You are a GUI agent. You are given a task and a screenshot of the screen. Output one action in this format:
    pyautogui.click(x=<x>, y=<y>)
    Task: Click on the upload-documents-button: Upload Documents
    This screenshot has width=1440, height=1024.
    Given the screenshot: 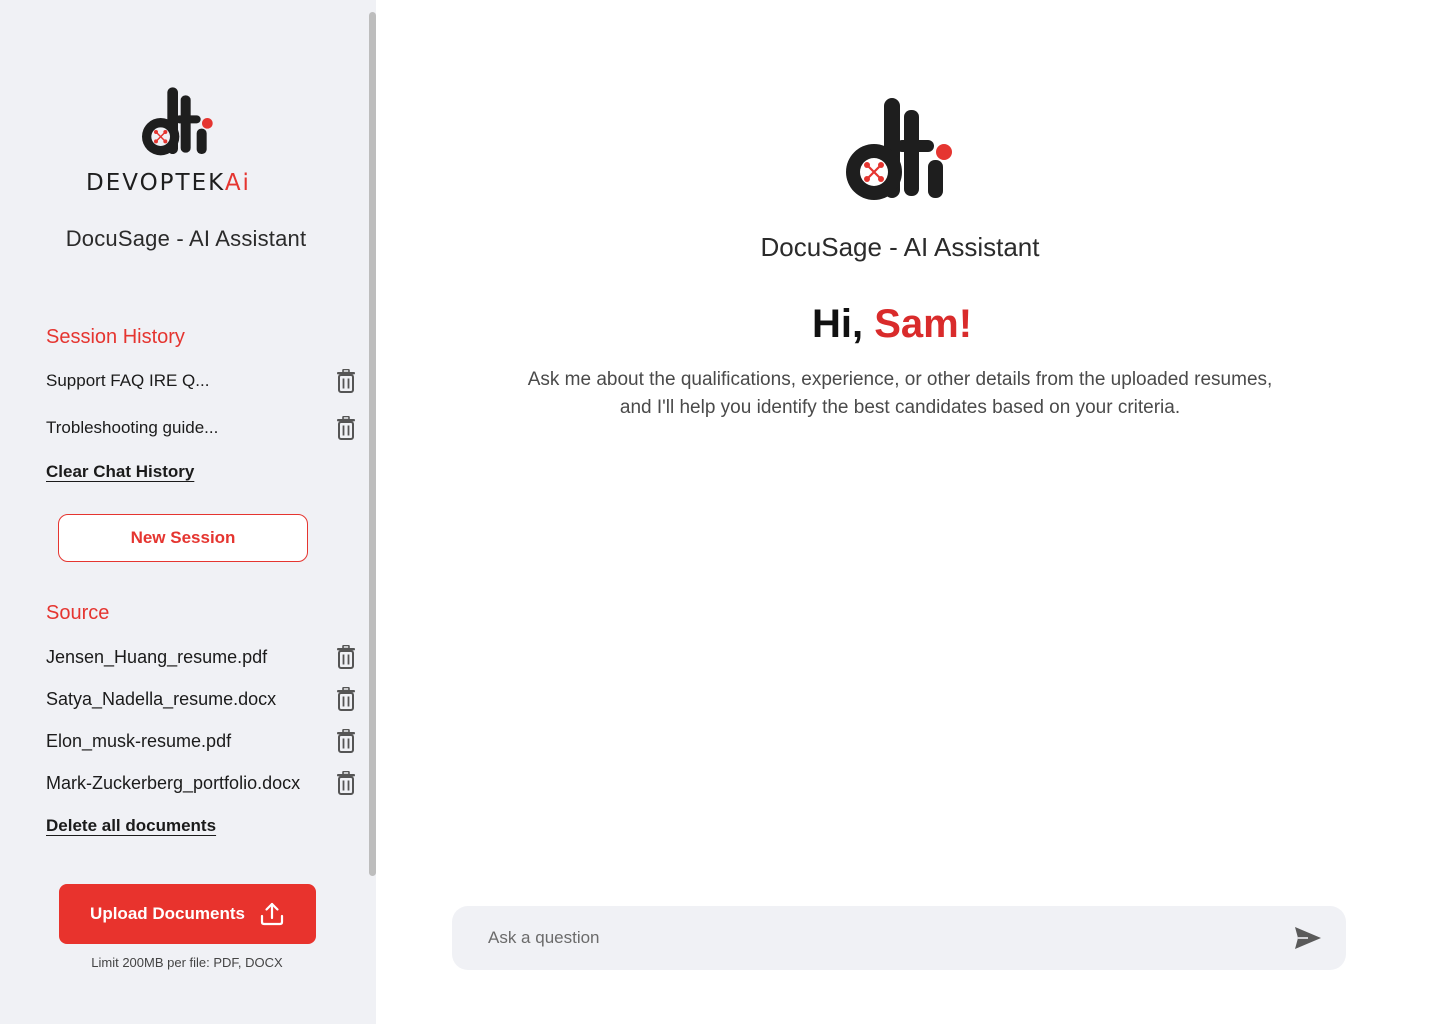 What is the action you would take?
    pyautogui.click(x=187, y=914)
    